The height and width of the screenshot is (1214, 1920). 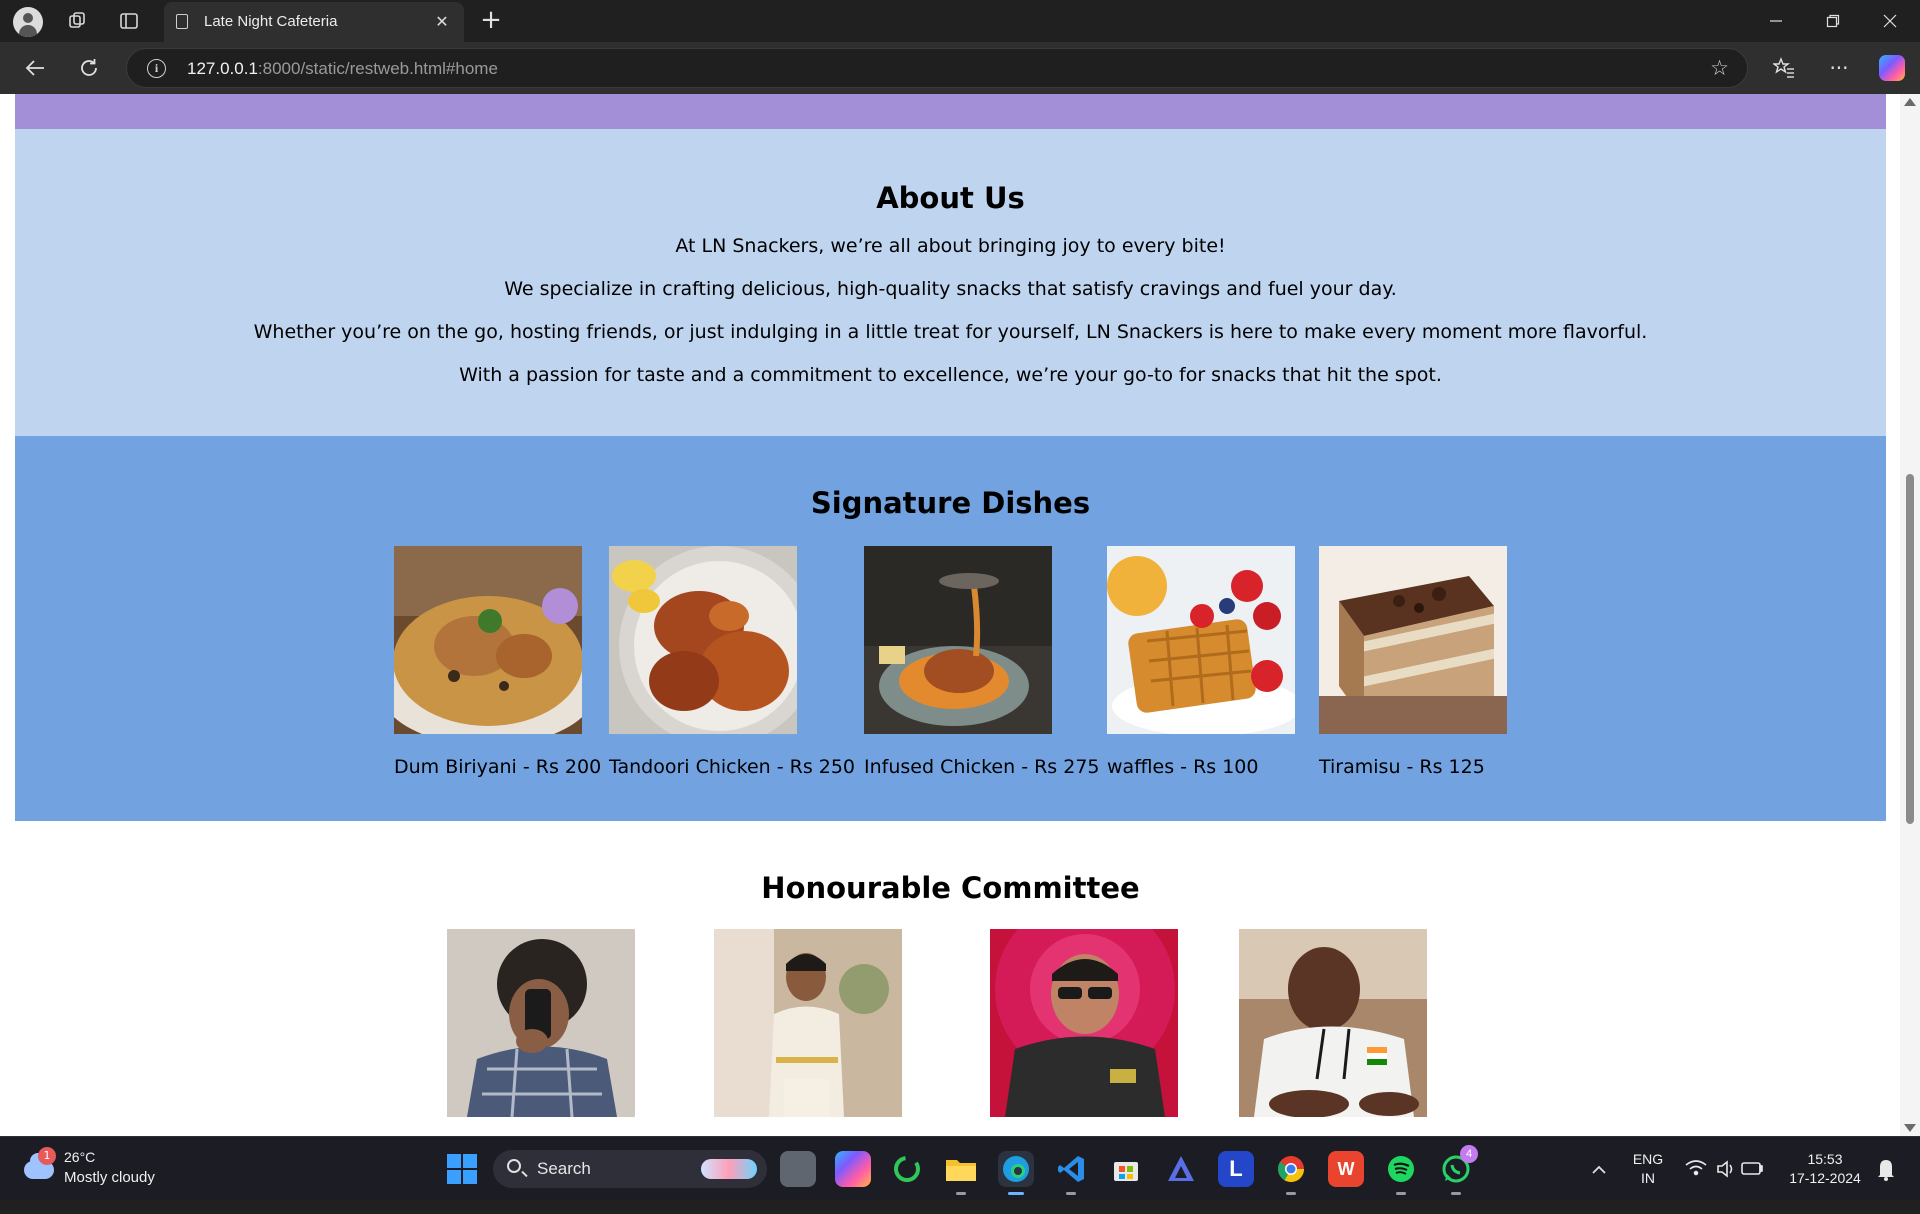 What do you see at coordinates (1016, 1173) in the screenshot?
I see `edge-browser-icon` at bounding box center [1016, 1173].